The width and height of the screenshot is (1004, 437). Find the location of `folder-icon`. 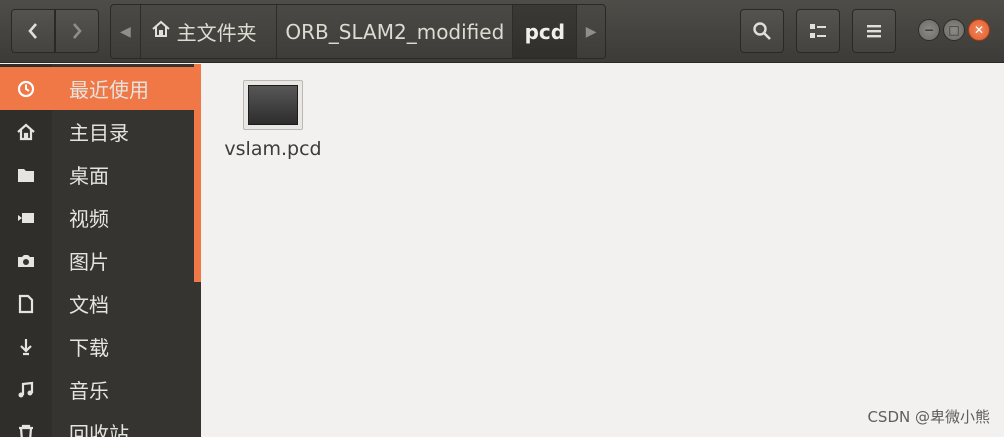

folder-icon is located at coordinates (26, 174).